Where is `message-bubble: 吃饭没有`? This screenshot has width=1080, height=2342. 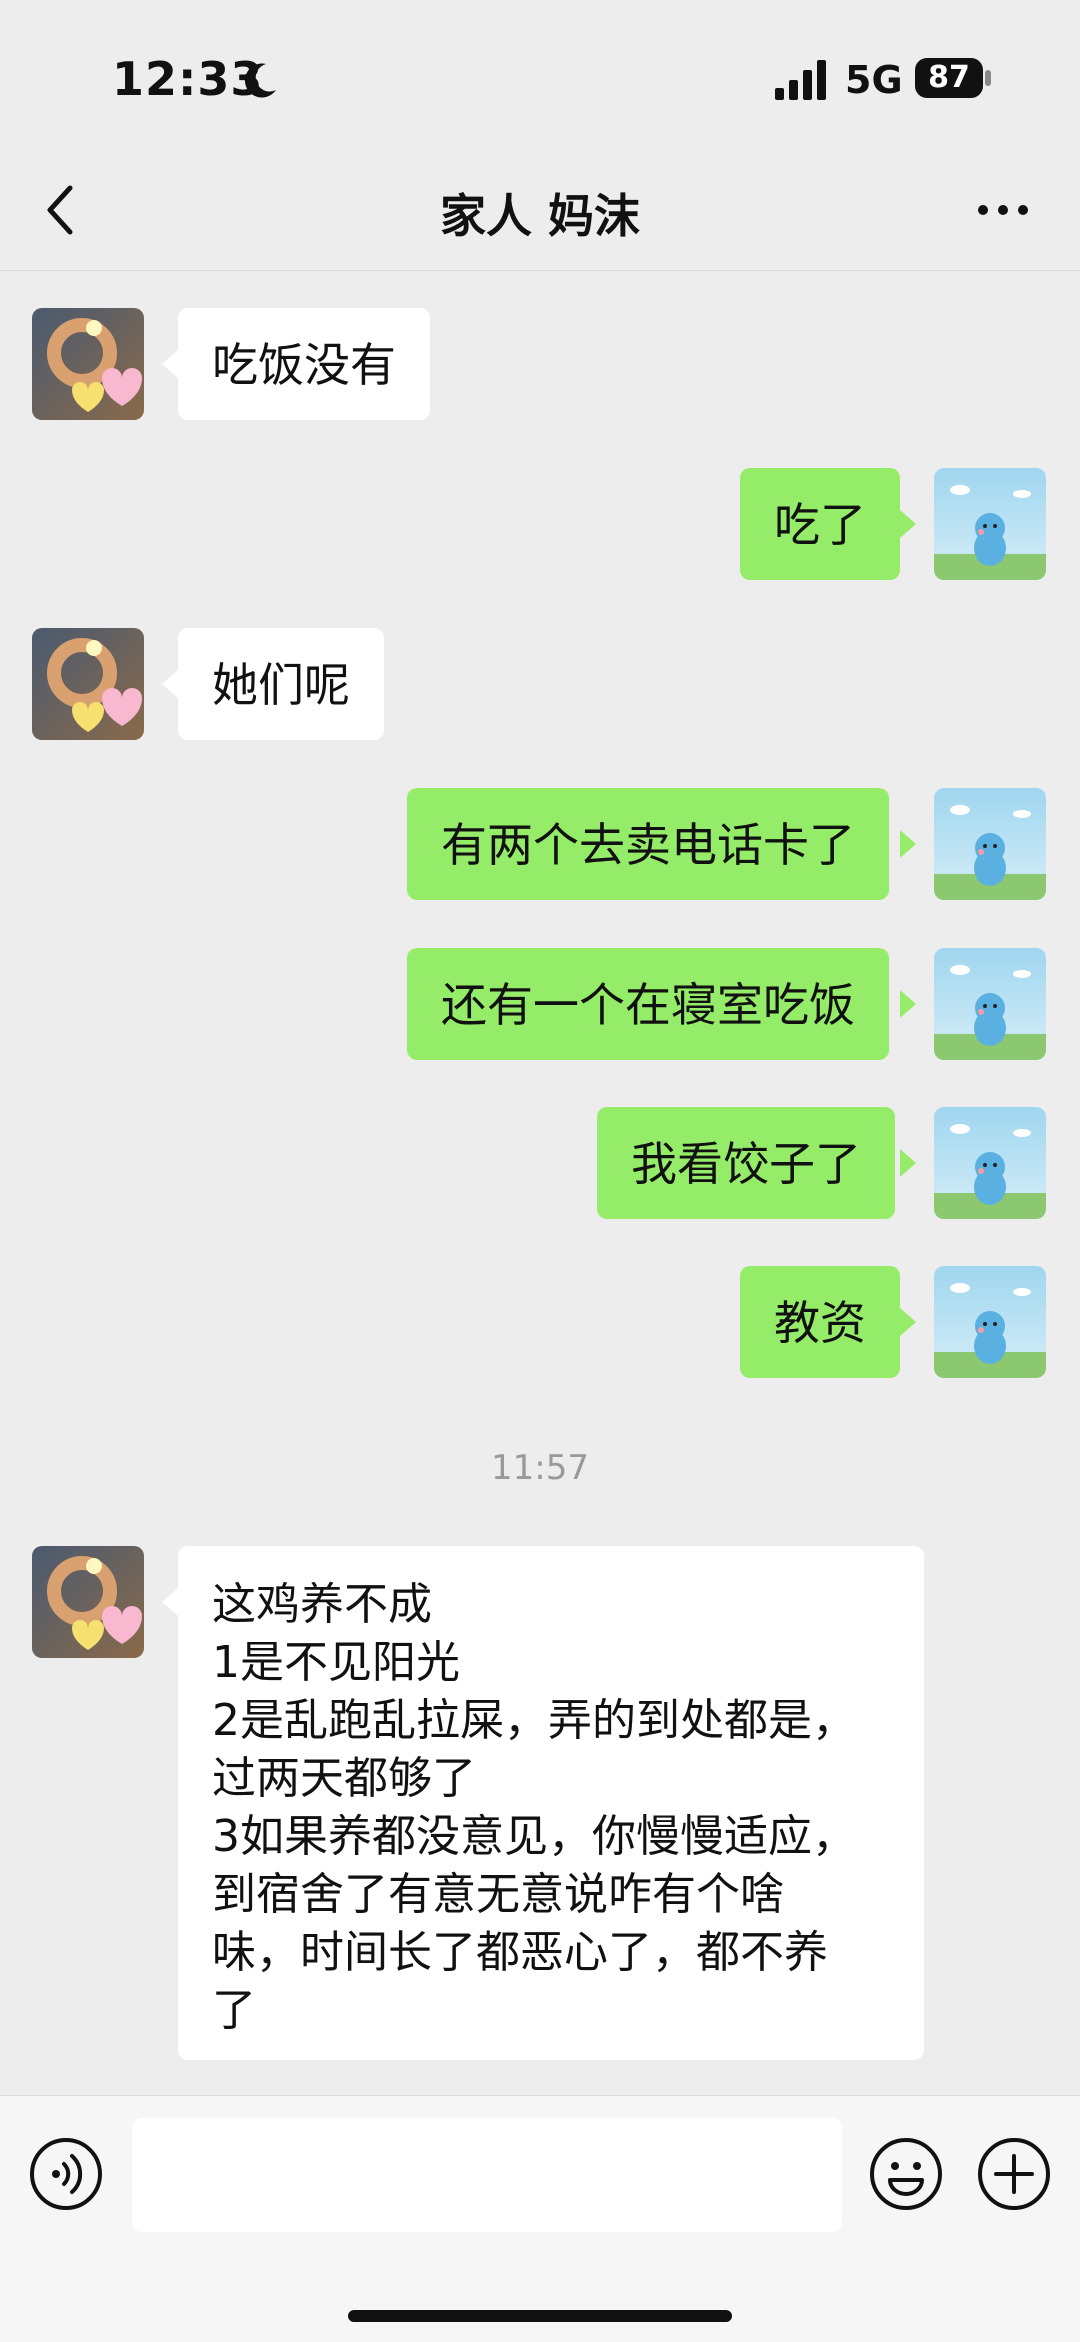
message-bubble: 吃饭没有 is located at coordinates (304, 364).